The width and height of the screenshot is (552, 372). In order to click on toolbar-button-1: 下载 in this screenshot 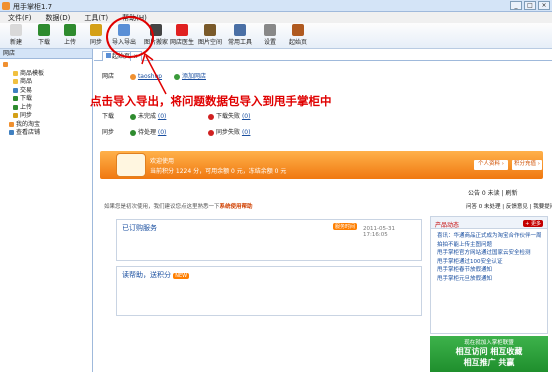, I will do `click(44, 35)`.